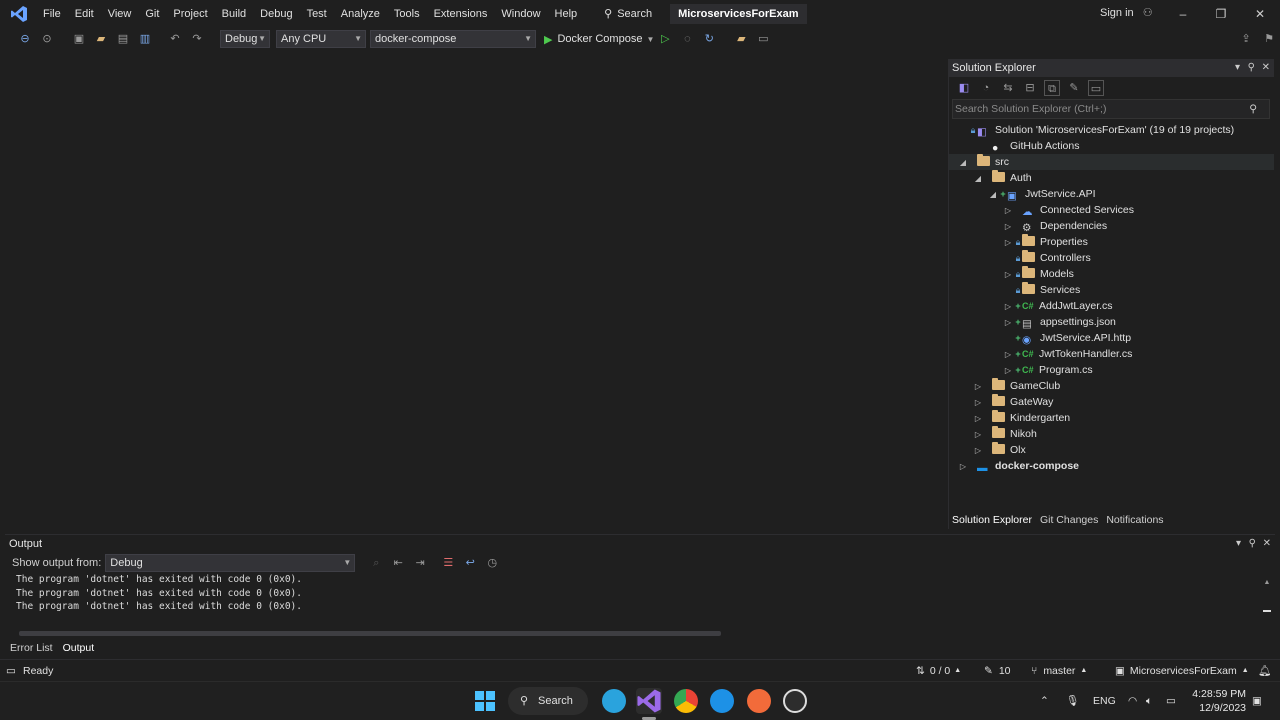 This screenshot has width=1280, height=720. I want to click on menu-build: Build, so click(234, 14).